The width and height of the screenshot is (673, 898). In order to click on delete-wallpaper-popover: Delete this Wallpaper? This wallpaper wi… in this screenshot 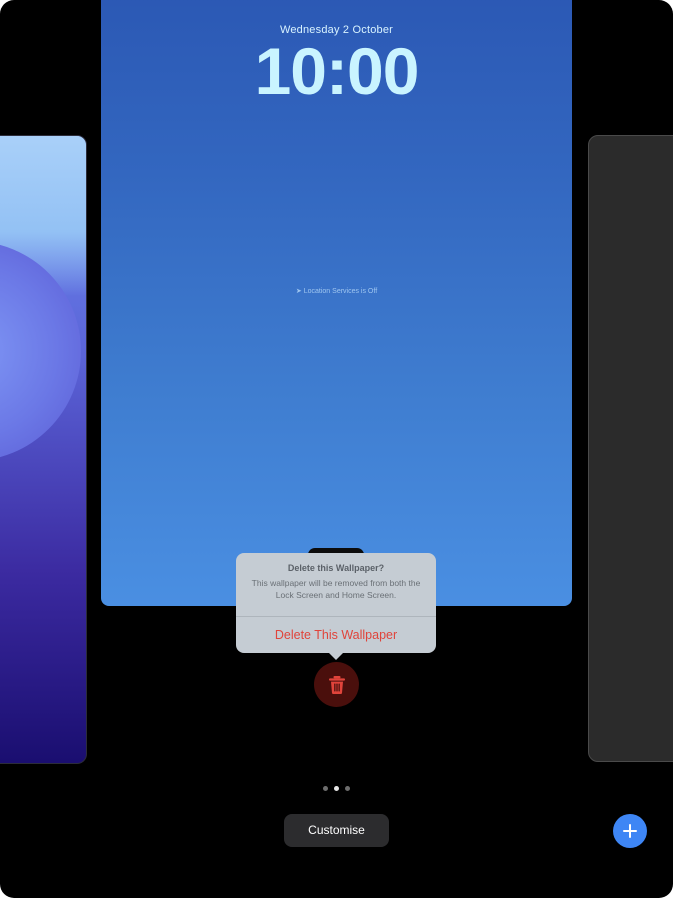, I will do `click(336, 606)`.